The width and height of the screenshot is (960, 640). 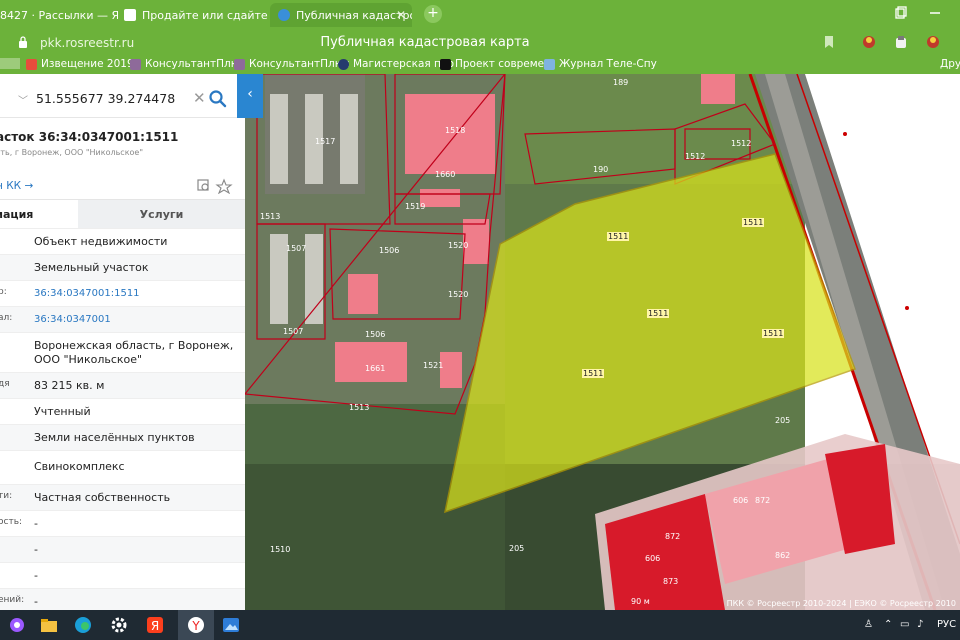 I want to click on tab-ads: Продайте или сдайте в ар, so click(x=197, y=15).